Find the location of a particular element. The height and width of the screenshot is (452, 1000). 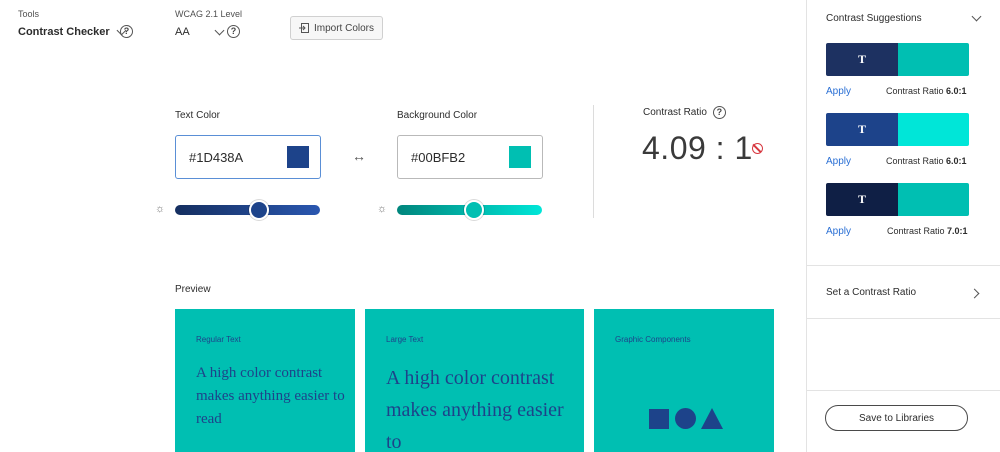

background-color-label: Background Color is located at coordinates (437, 115).